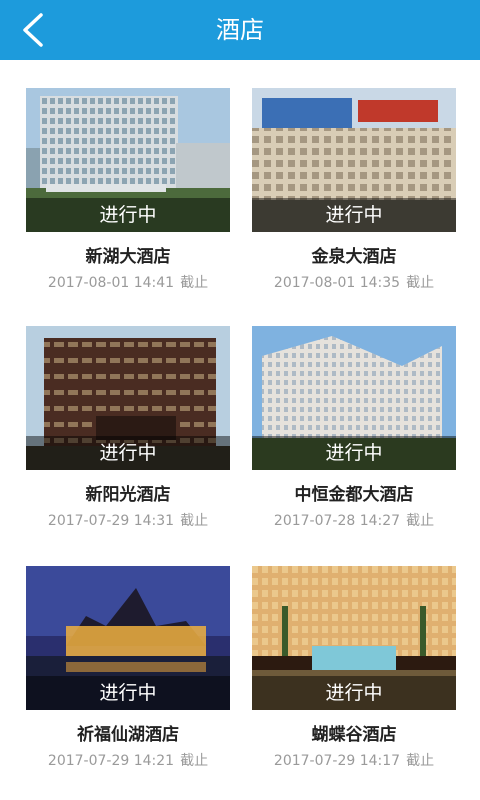  I want to click on deadline-text: 2017-07-28 14:27 截止, so click(354, 520).